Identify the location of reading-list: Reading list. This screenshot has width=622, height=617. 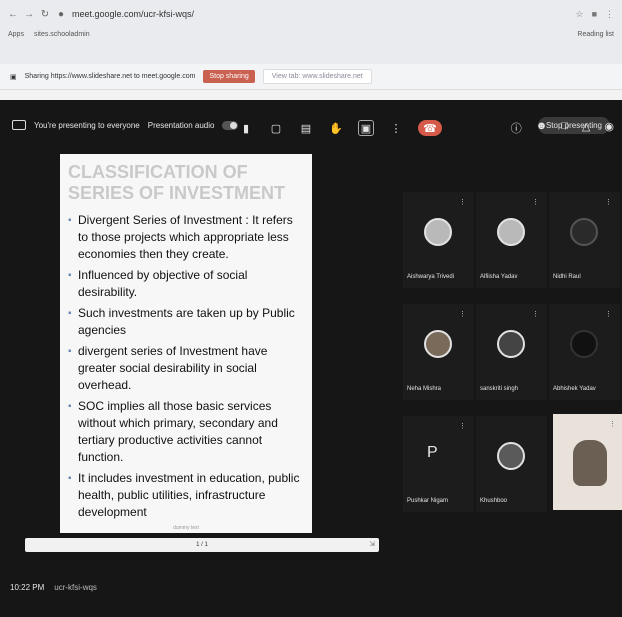
(595, 34).